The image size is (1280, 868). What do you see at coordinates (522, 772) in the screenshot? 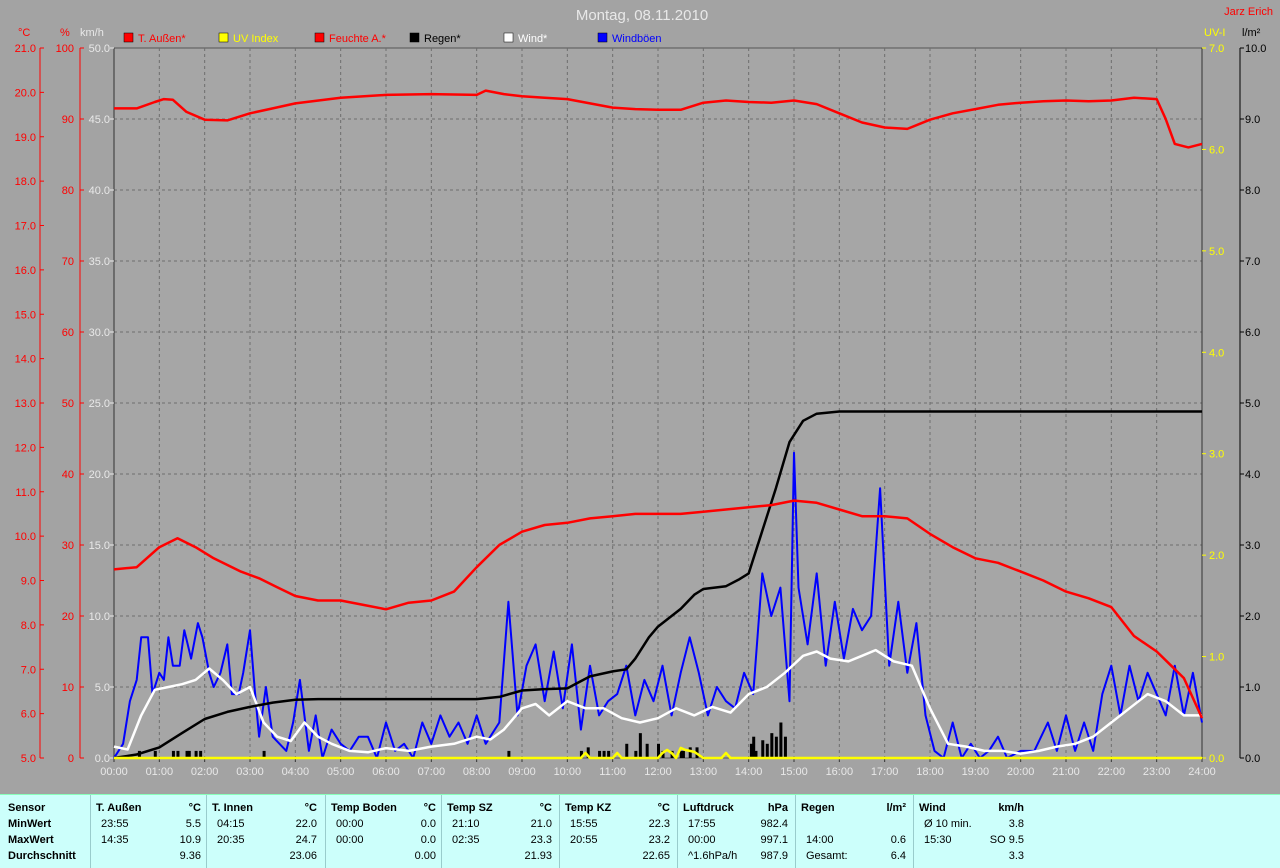
I see `time-tick-label: 09:00` at bounding box center [522, 772].